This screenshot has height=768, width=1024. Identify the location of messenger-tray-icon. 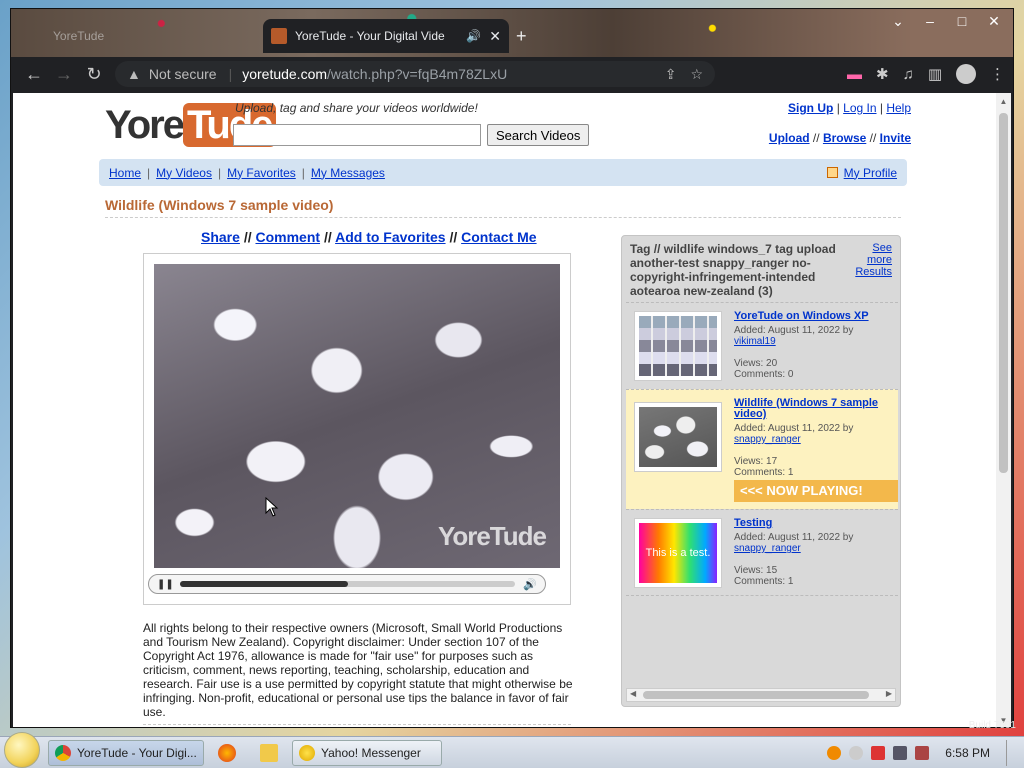
(856, 752).